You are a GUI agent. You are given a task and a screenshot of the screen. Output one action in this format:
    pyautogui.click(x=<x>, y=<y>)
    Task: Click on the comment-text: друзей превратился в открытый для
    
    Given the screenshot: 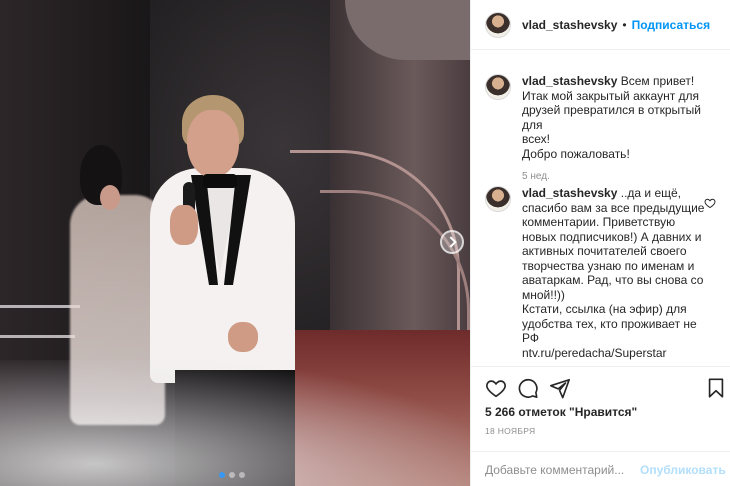 What is the action you would take?
    pyautogui.click(x=611, y=117)
    